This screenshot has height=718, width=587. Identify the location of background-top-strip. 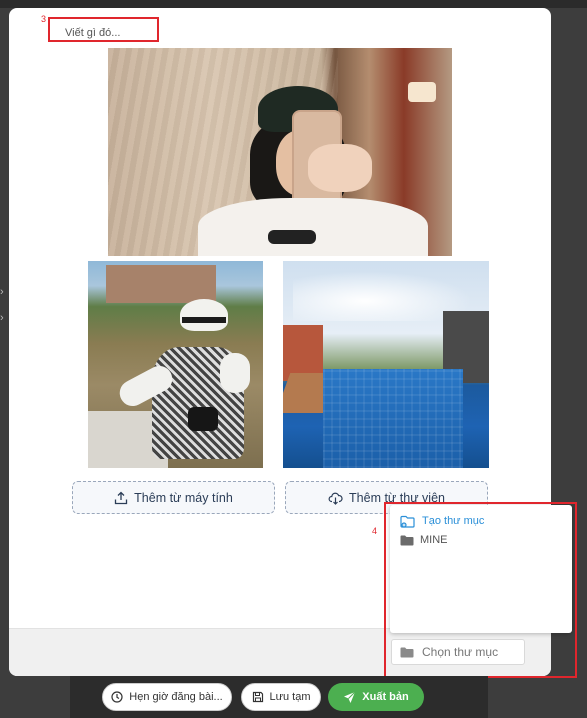
(293, 4).